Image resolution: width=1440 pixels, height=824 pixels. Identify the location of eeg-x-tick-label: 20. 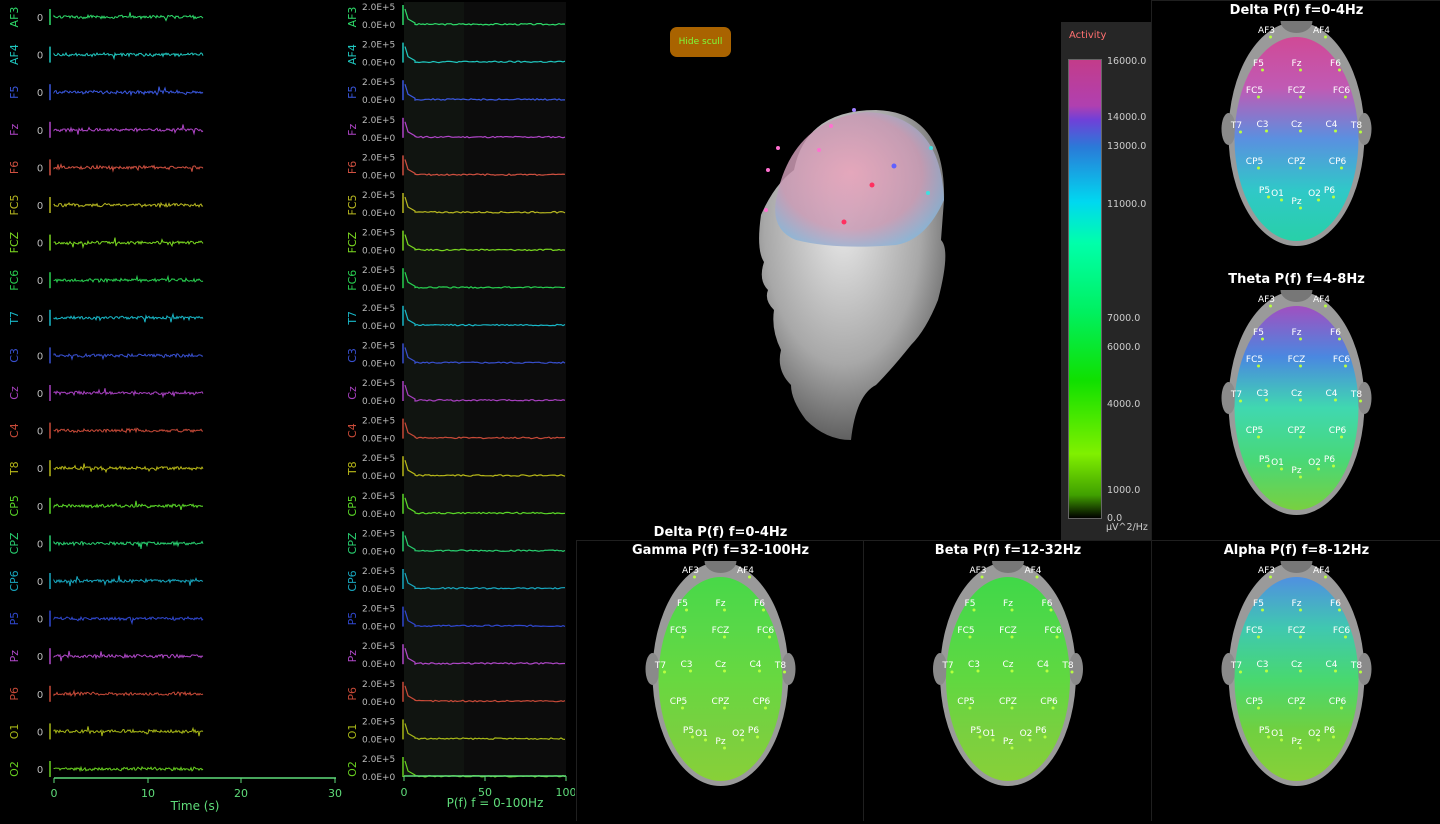
(241, 793).